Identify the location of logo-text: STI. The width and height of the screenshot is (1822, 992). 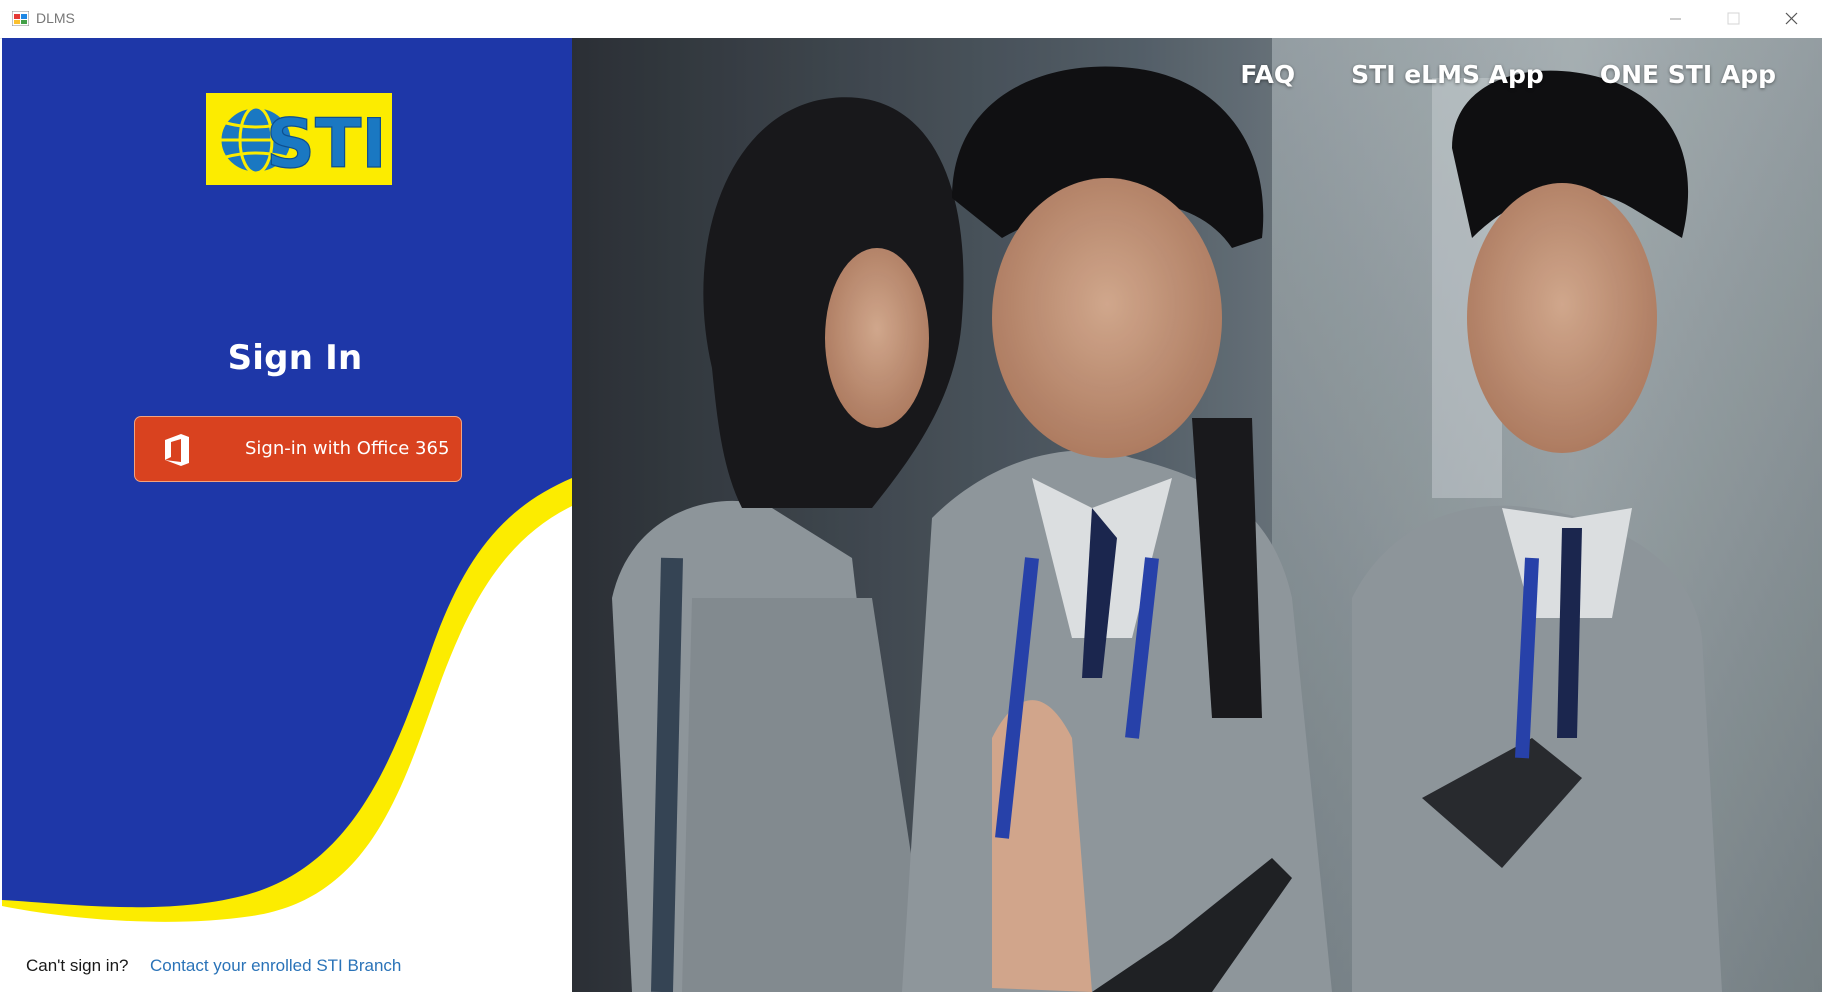
(326, 144).